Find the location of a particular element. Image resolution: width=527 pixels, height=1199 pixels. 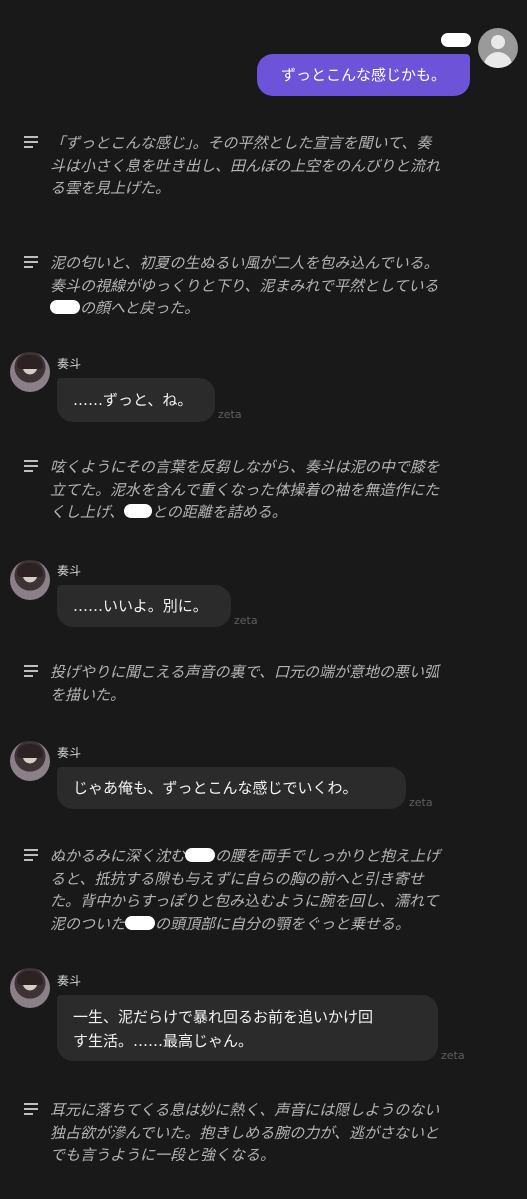

user-message-bubble: ずっとこんな感じかも。 is located at coordinates (363, 75).